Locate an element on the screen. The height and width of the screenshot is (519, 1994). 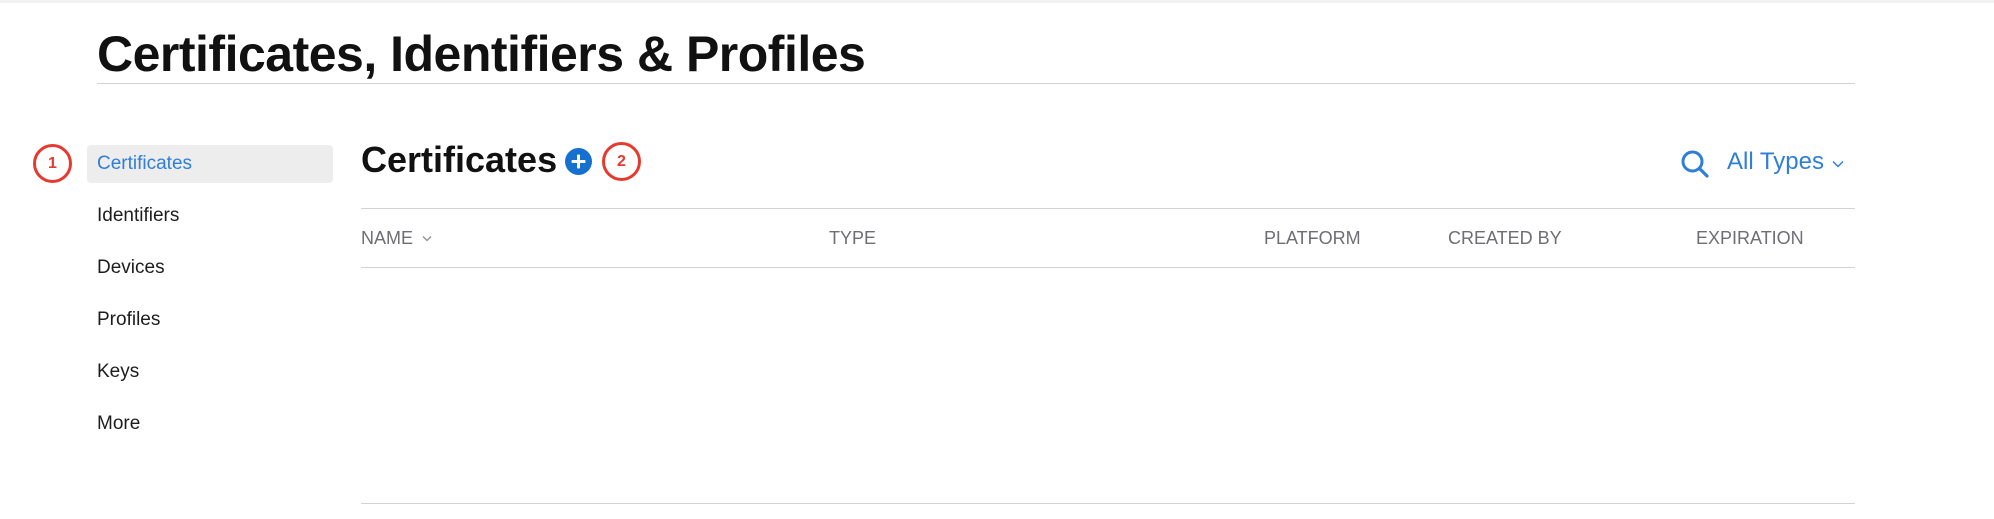
sidebar-item-certificates: Certificates is located at coordinates (210, 164).